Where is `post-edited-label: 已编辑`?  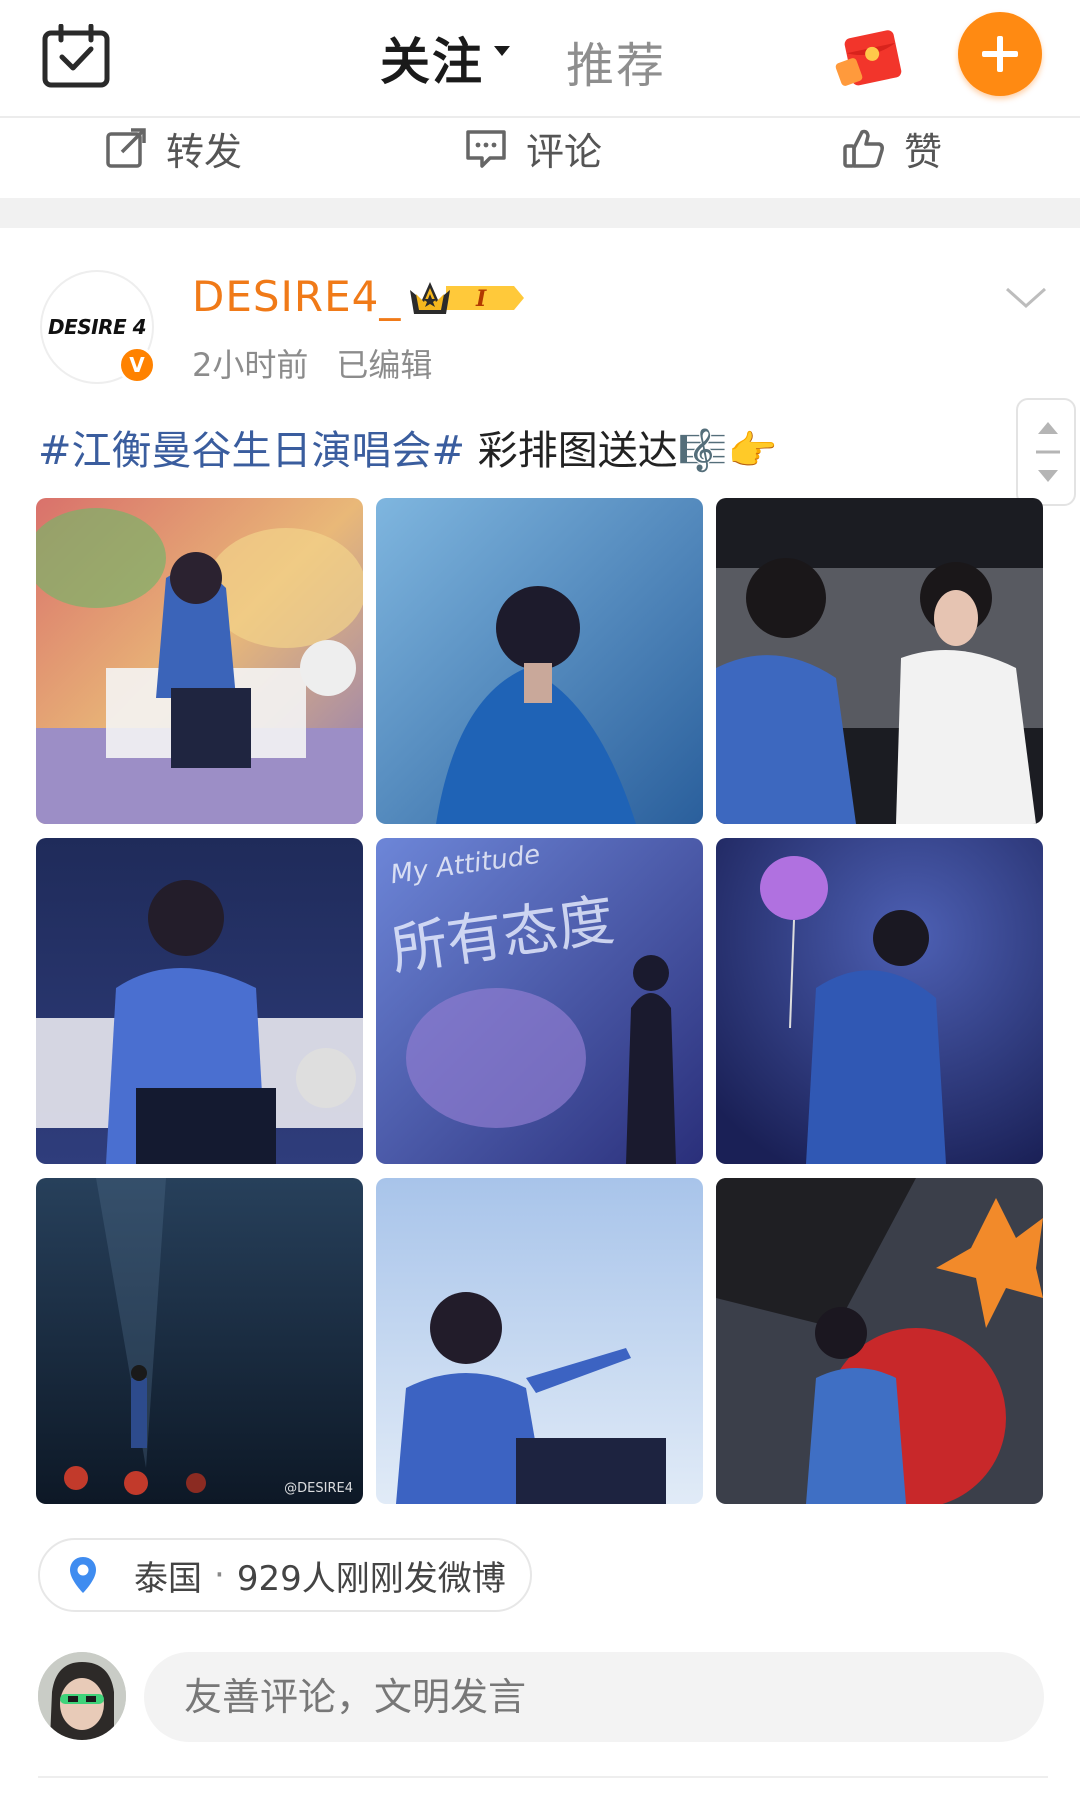 post-edited-label: 已编辑 is located at coordinates (384, 365).